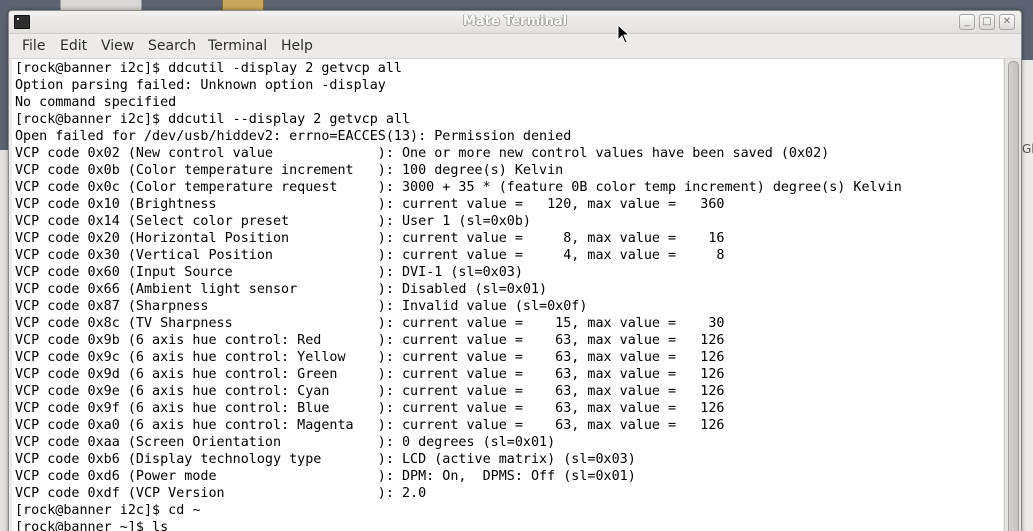 This screenshot has height=531, width=1033. Describe the element at coordinates (515, 46) in the screenshot. I see `menu-bar: File Edit View Search Terminal Help` at that location.